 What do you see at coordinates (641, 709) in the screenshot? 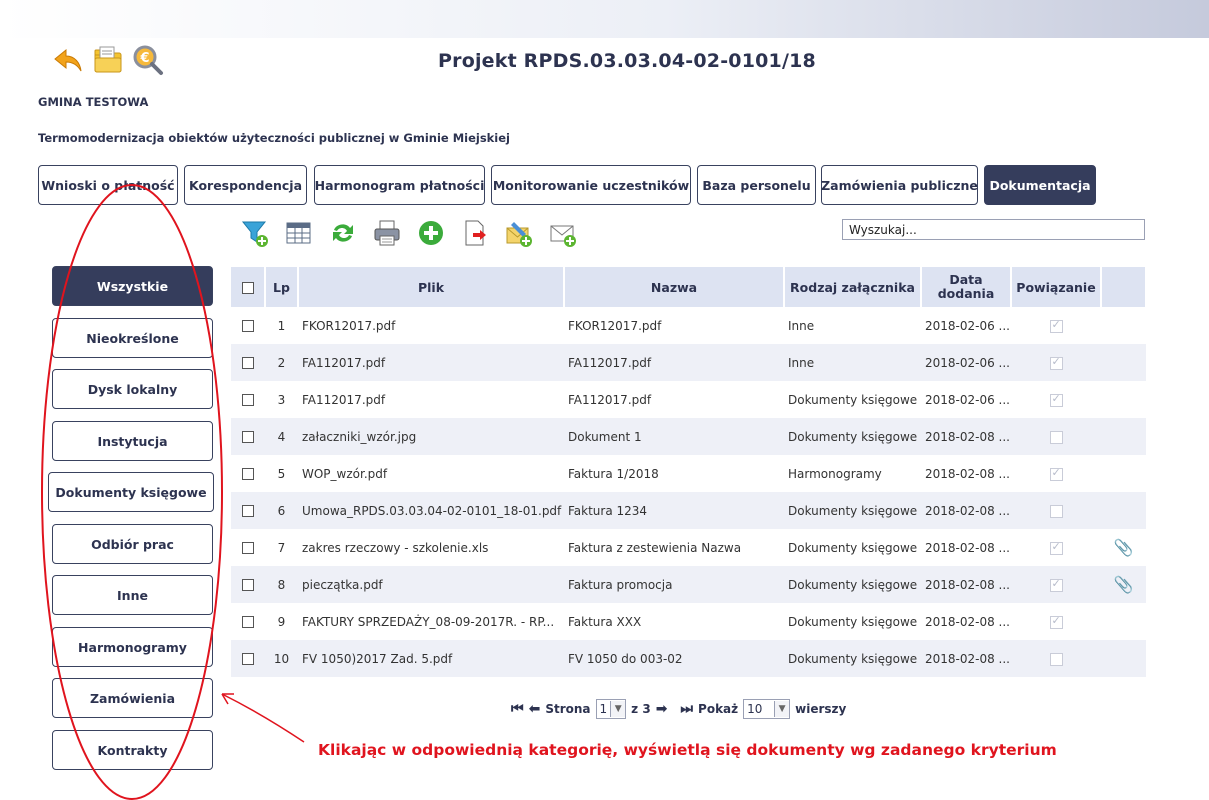
I see `page-count-label: z 3` at bounding box center [641, 709].